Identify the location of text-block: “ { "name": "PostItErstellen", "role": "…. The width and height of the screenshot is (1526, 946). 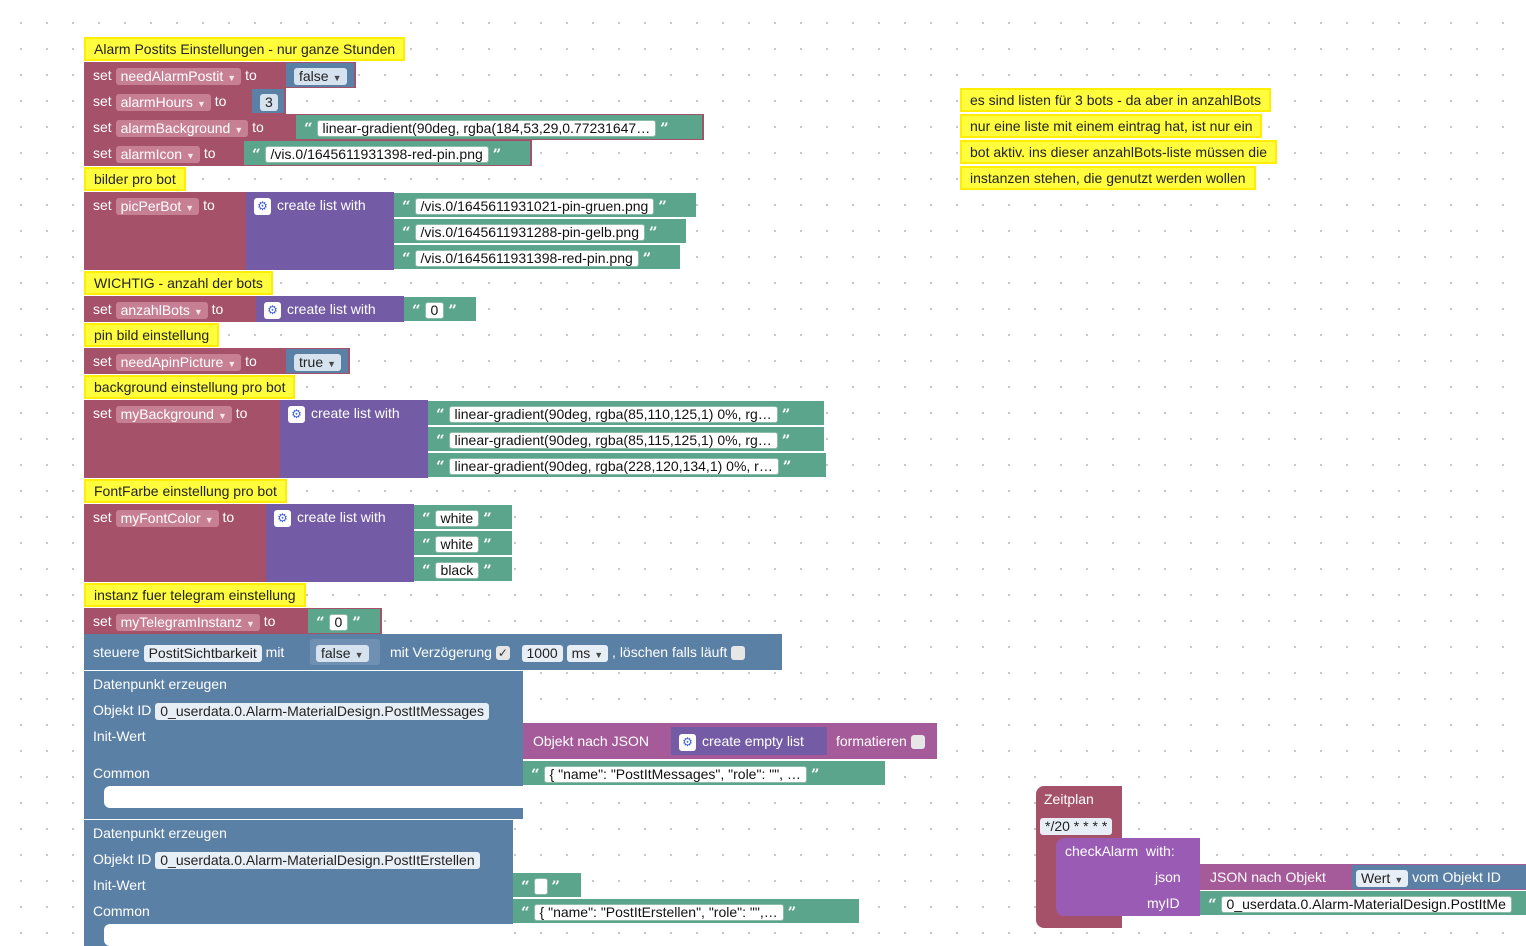
(686, 911).